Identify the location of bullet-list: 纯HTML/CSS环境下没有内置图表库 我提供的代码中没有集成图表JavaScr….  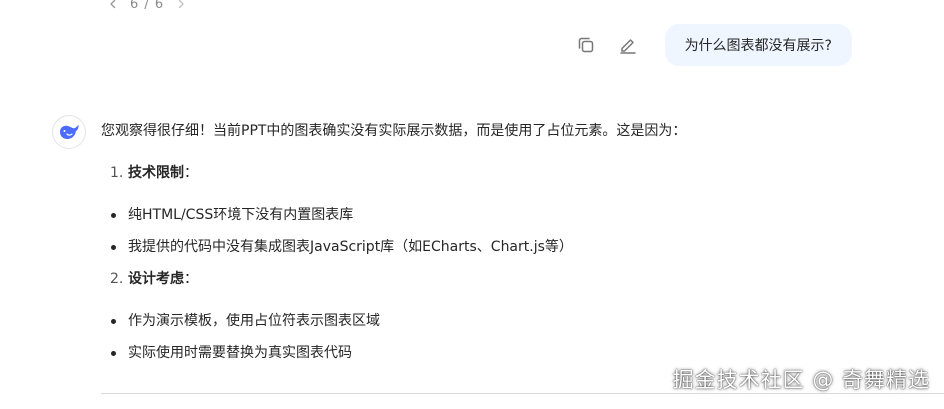
(491, 231).